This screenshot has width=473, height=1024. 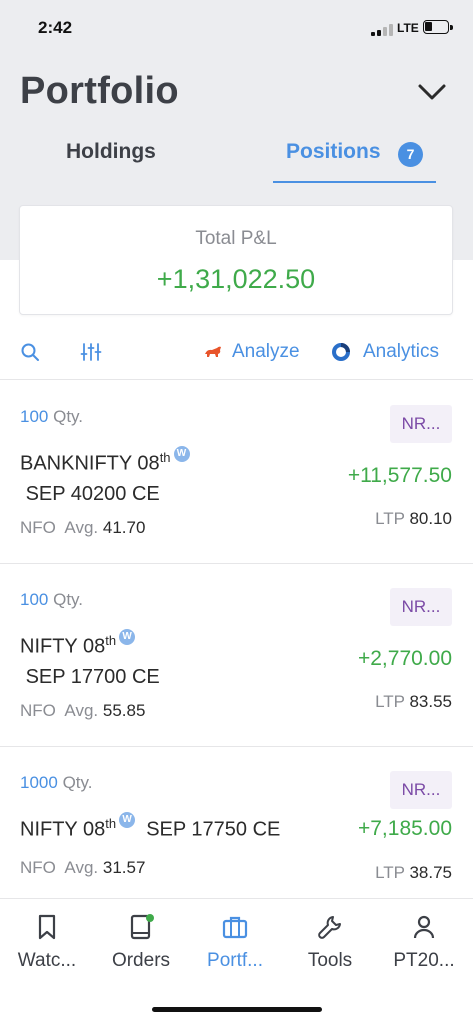 I want to click on total-pnl-card: Total P&L +1,31,022.50, so click(x=236, y=260).